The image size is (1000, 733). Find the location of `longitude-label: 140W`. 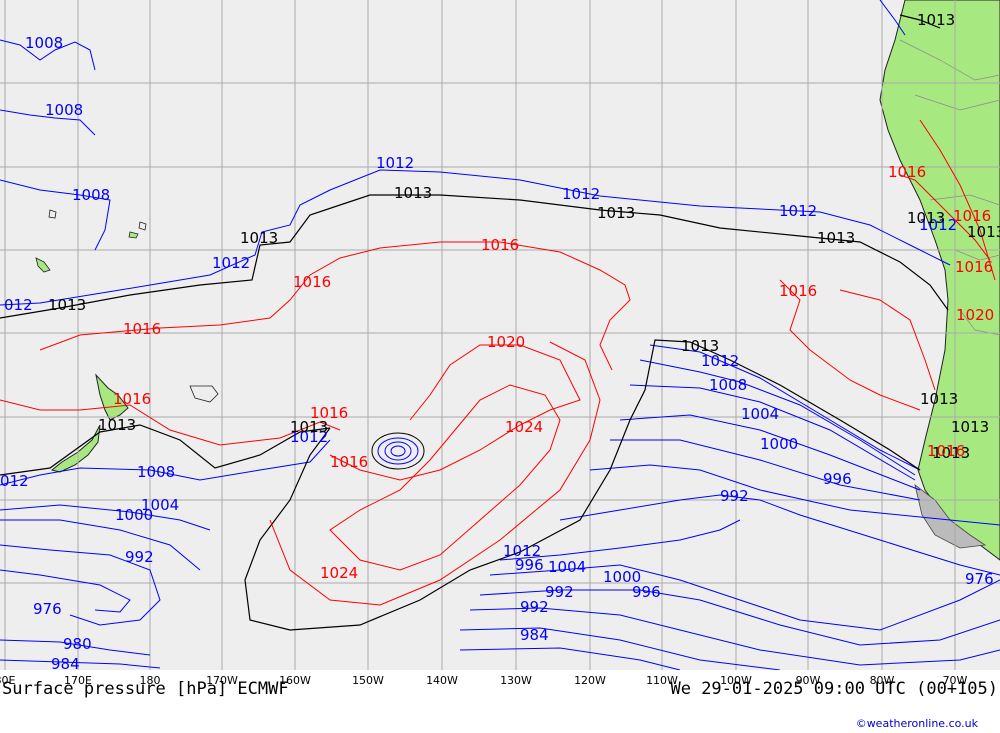

longitude-label: 140W is located at coordinates (442, 680).